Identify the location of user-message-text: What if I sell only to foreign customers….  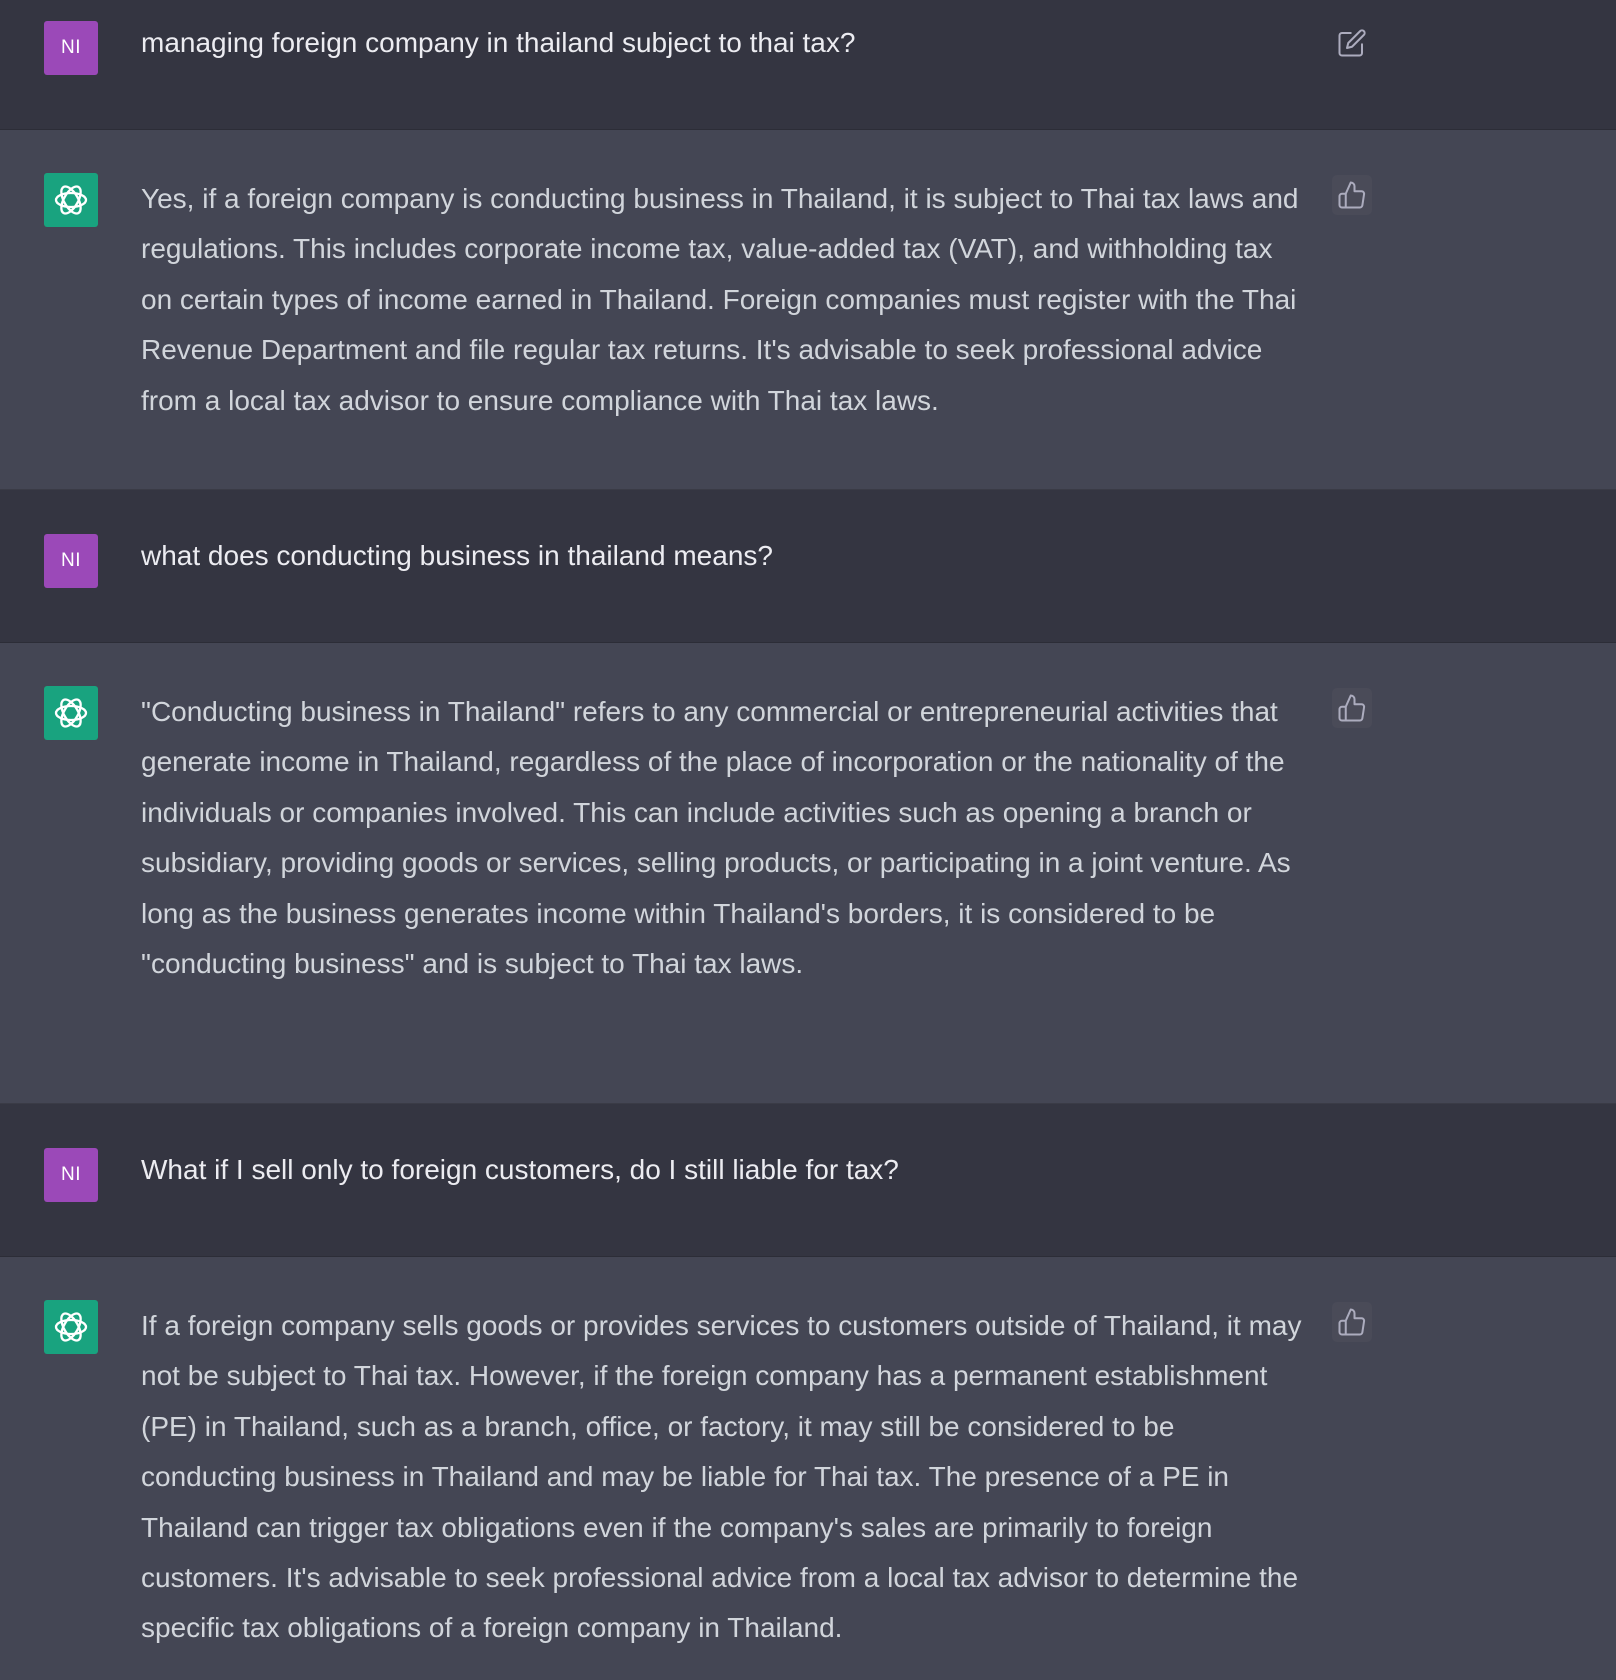
(520, 1169).